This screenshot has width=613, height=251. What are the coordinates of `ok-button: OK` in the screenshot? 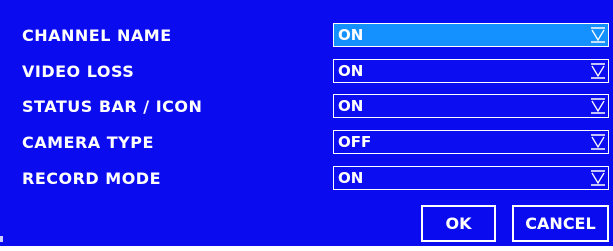 It's located at (458, 223).